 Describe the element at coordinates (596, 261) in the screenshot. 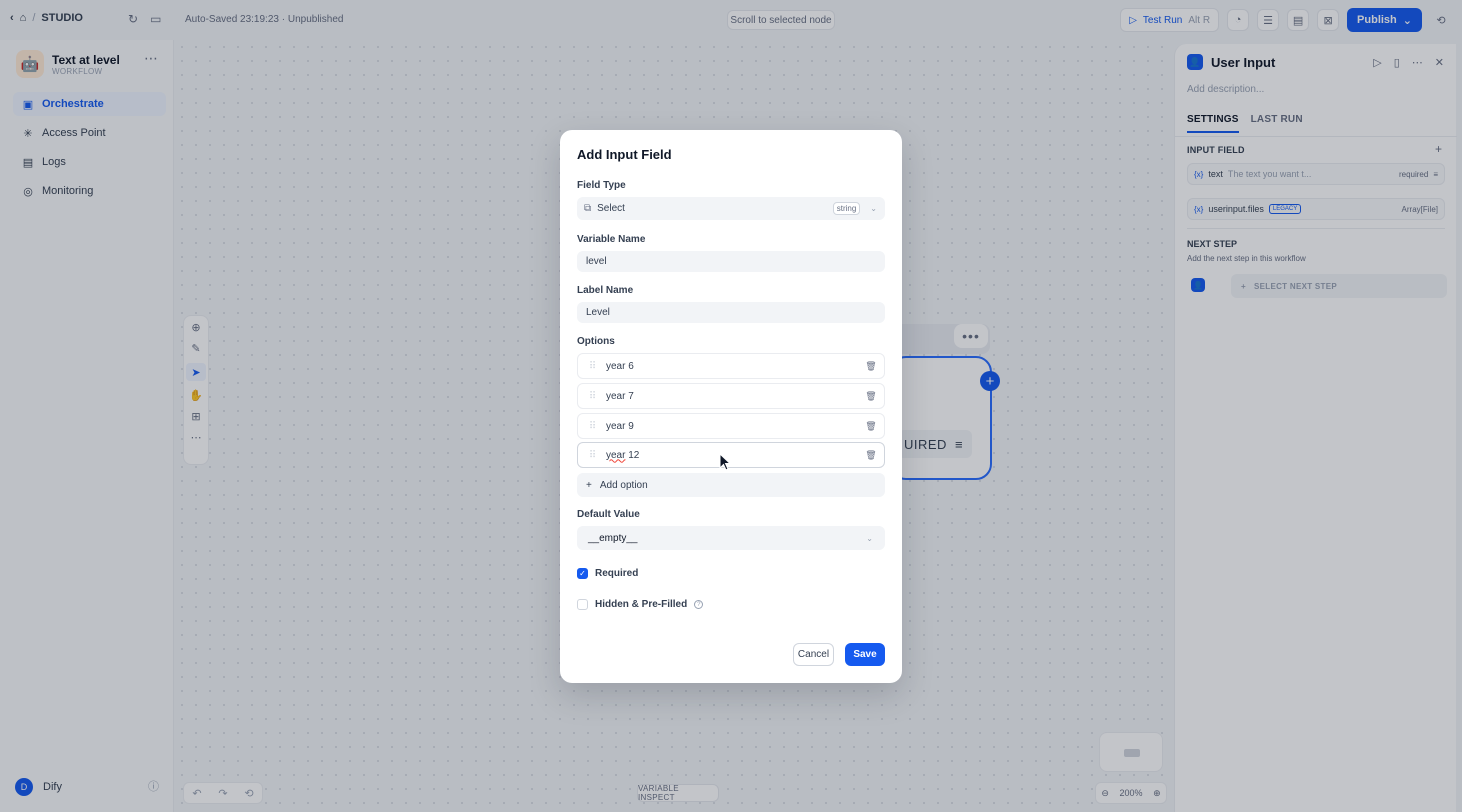

I see `variable-name-value: level` at that location.